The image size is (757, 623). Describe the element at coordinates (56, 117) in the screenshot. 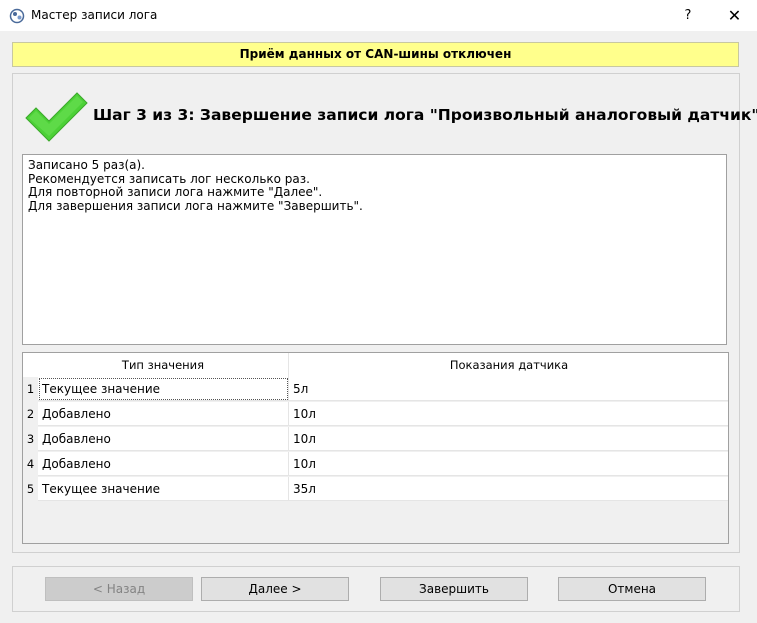

I see `checkmark-icon` at that location.